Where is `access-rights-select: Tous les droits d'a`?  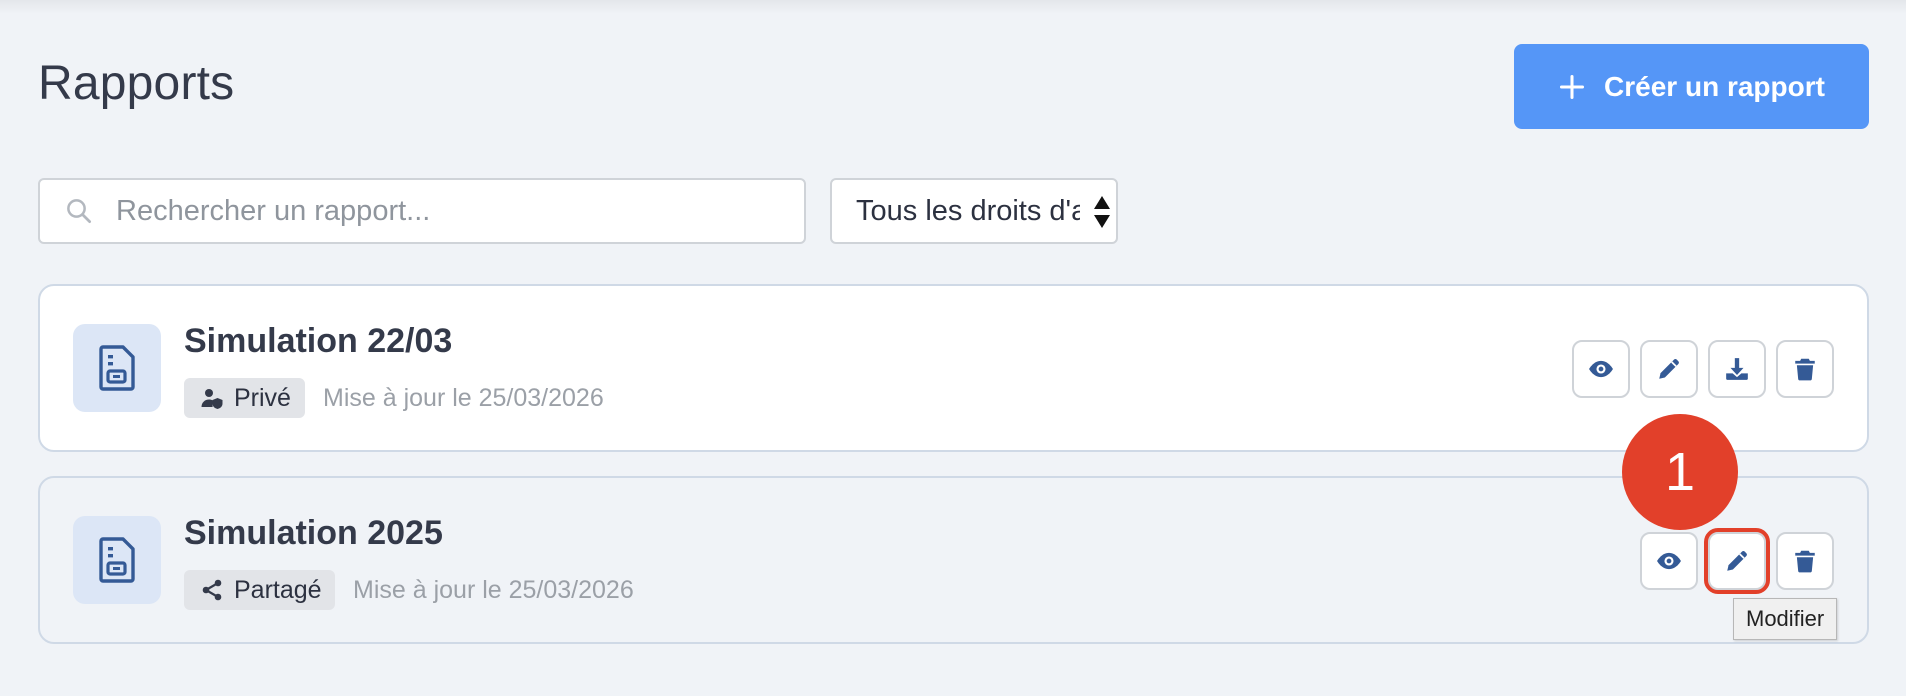 access-rights-select: Tous les droits d'a is located at coordinates (974, 211).